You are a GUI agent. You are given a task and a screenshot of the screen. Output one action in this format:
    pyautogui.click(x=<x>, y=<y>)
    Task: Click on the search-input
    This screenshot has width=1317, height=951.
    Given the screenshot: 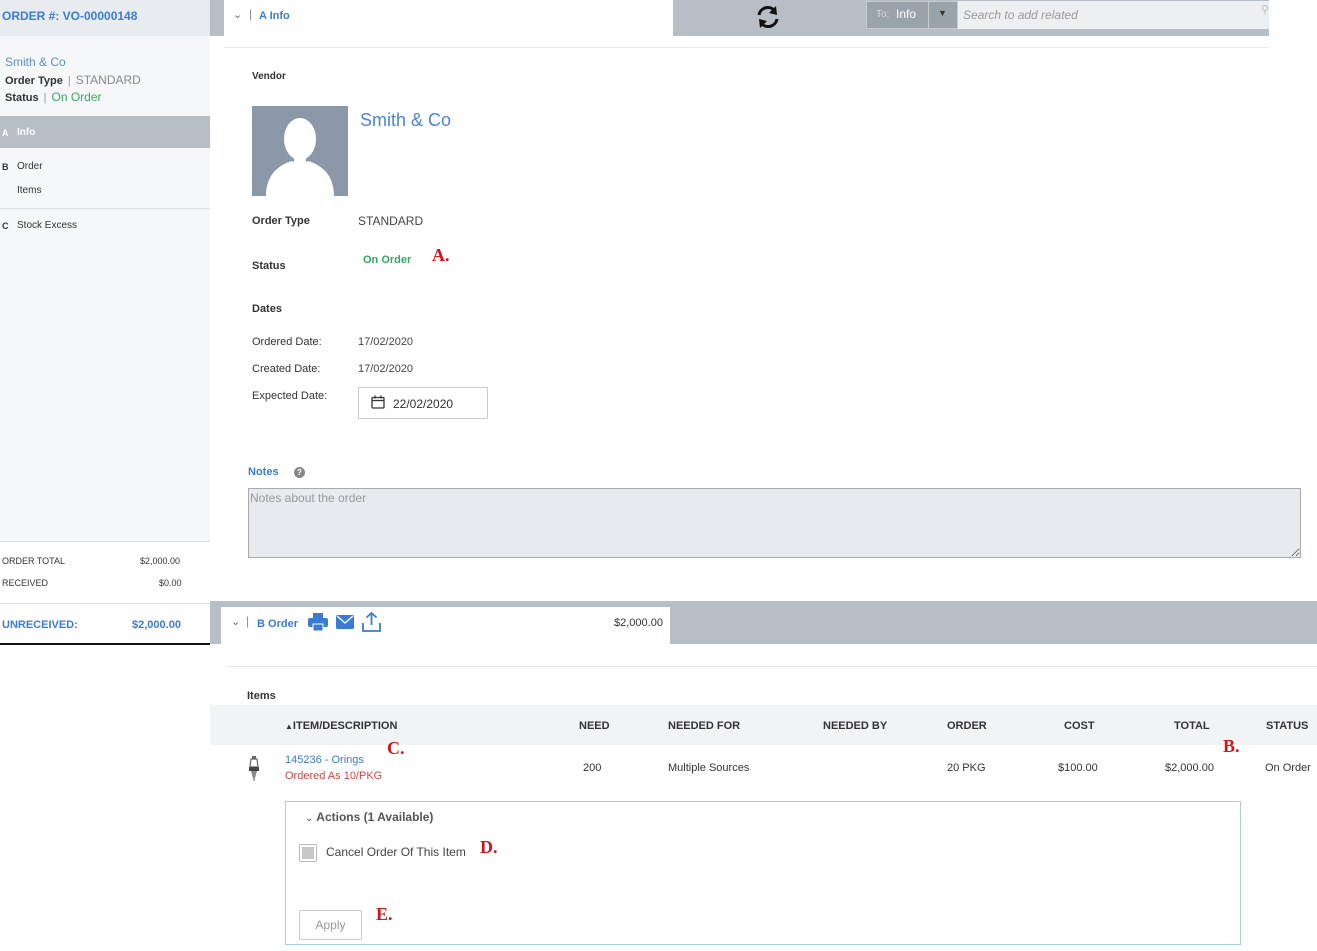 What is the action you would take?
    pyautogui.click(x=1113, y=15)
    